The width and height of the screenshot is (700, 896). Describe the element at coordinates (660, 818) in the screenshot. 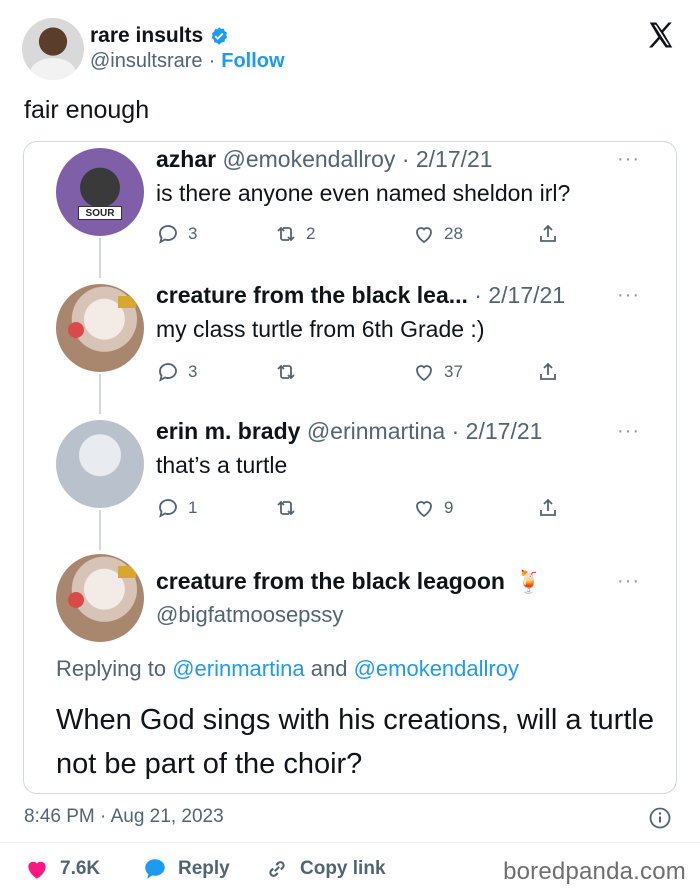

I see `info-icon` at that location.